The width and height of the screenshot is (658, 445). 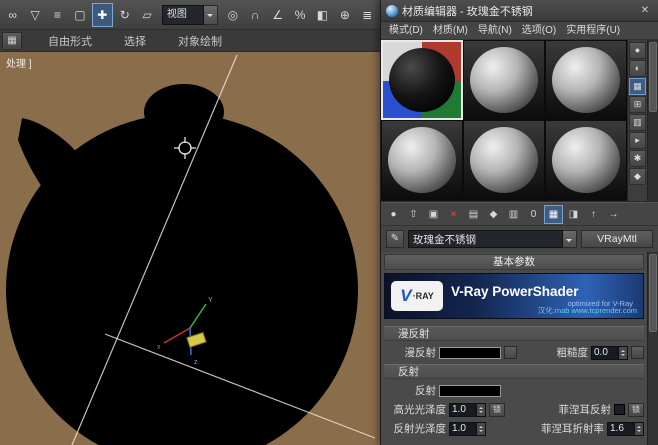 I want to click on layer-manager-icon: ≣, so click(x=367, y=15).